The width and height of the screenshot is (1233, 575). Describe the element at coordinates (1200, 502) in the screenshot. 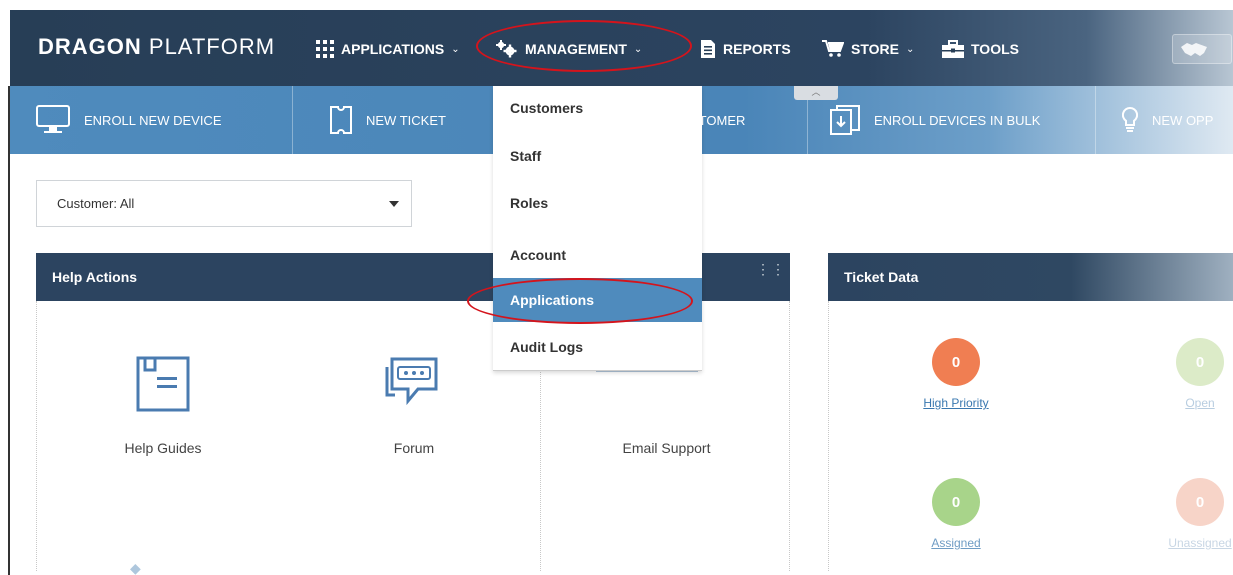

I see `stat-unassigned-count: 0` at that location.